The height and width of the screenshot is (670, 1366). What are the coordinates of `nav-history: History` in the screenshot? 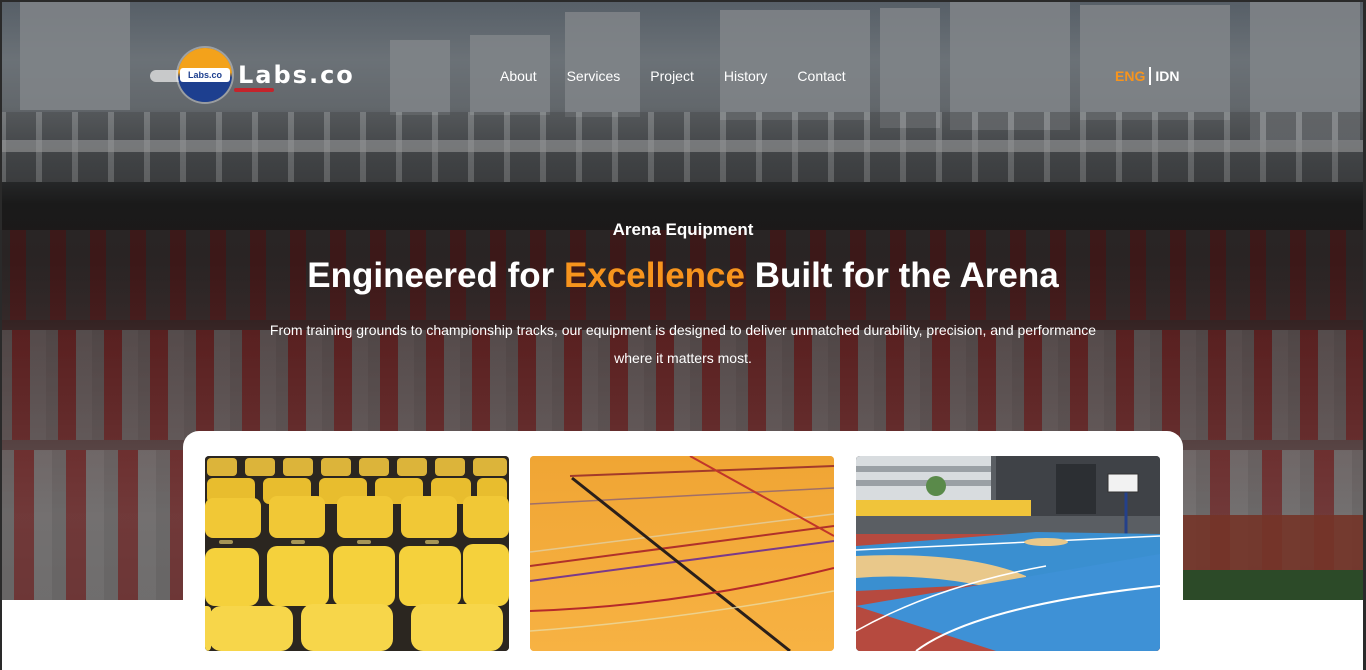 It's located at (746, 76).